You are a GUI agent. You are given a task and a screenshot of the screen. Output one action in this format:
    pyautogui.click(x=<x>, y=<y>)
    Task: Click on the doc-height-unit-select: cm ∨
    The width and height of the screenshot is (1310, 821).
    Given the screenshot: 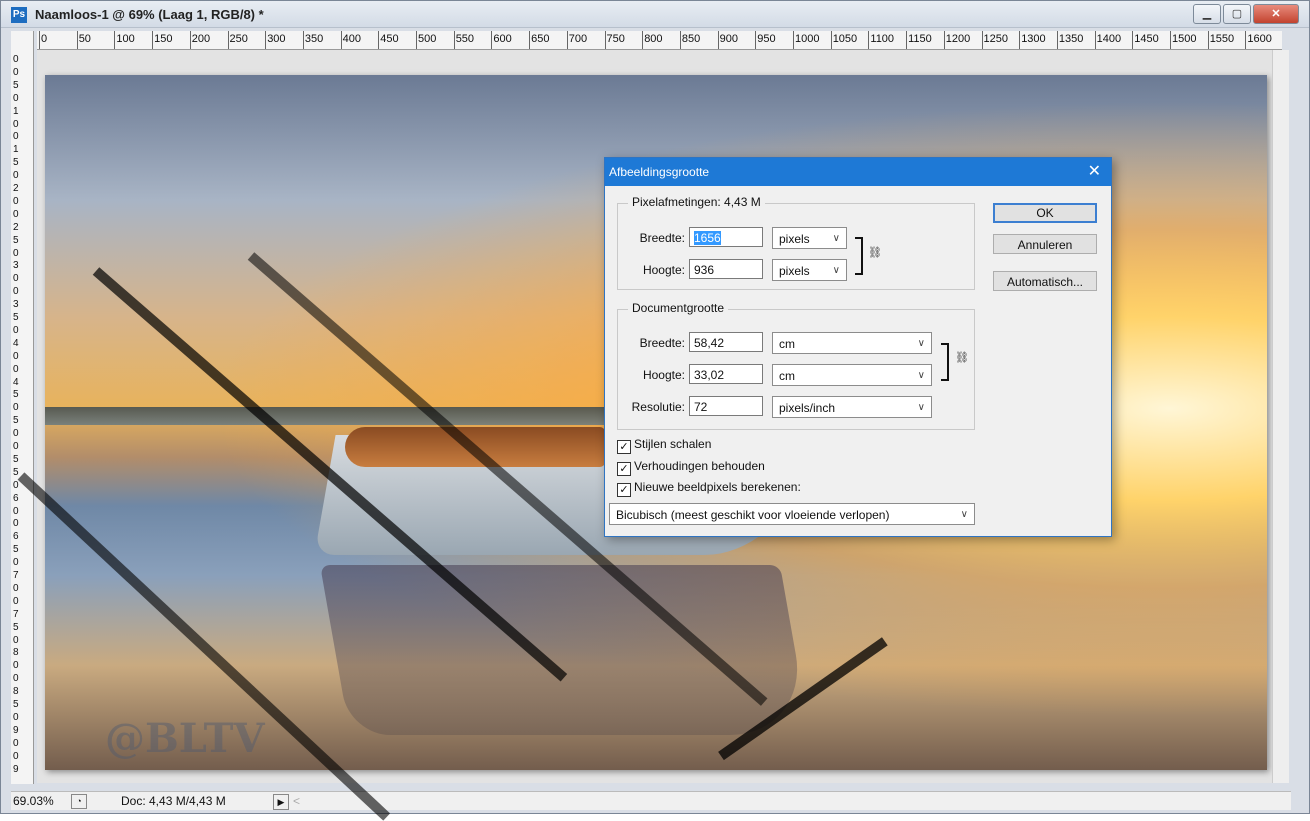 What is the action you would take?
    pyautogui.click(x=852, y=375)
    